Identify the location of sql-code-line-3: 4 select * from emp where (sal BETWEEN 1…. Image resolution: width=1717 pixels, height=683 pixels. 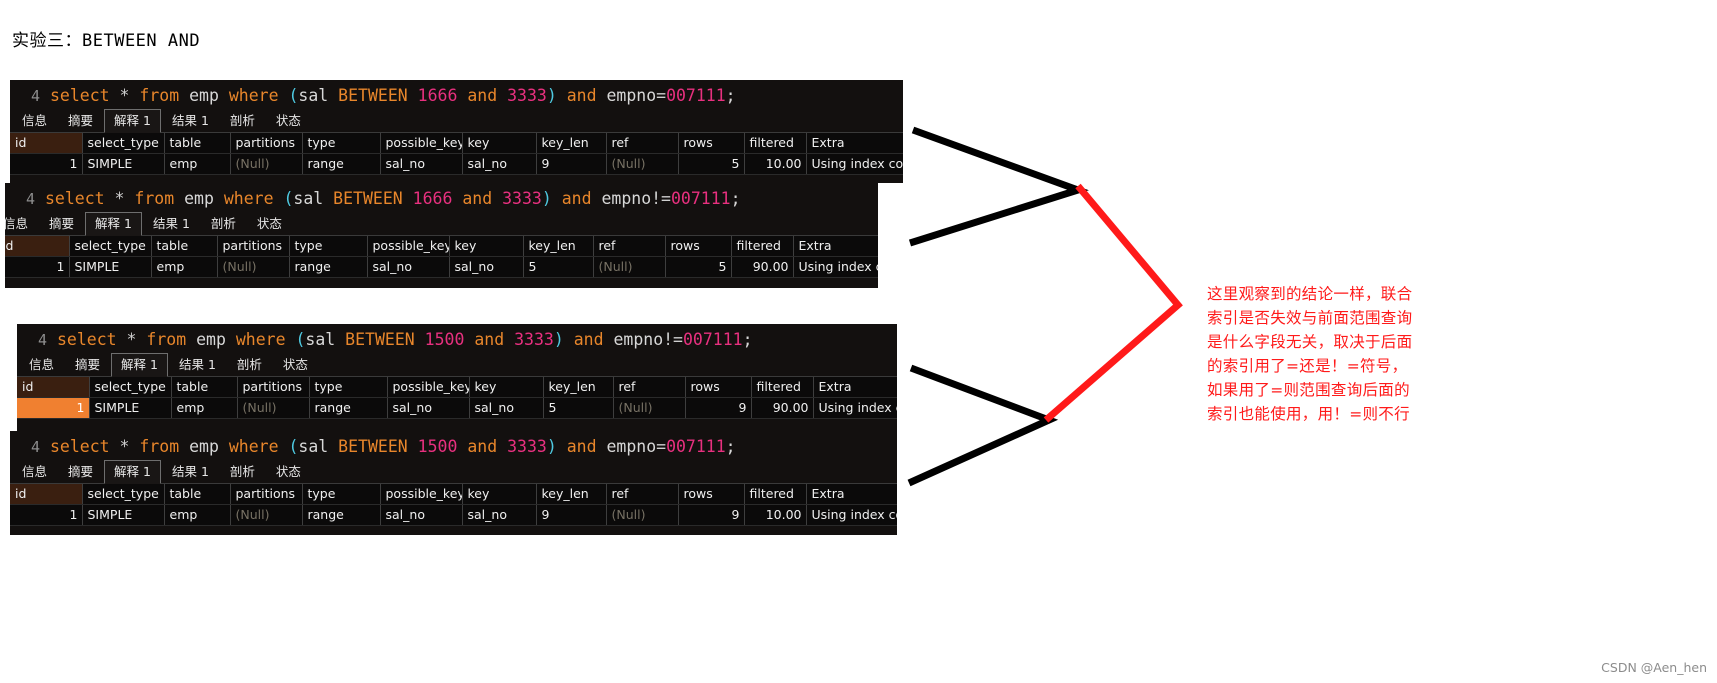
(457, 339).